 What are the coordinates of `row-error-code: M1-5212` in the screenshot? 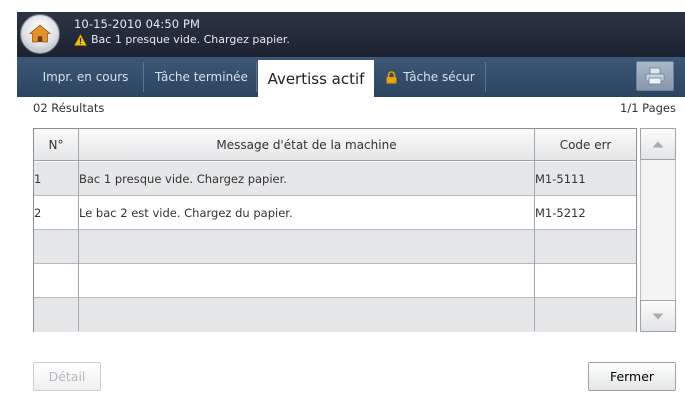 It's located at (560, 212).